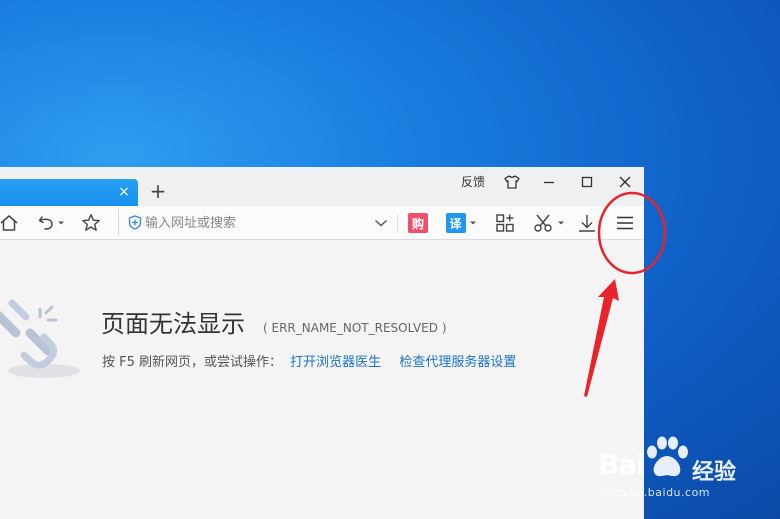 The image size is (780, 519). What do you see at coordinates (601, 338) in the screenshot?
I see `annotation-arrow` at bounding box center [601, 338].